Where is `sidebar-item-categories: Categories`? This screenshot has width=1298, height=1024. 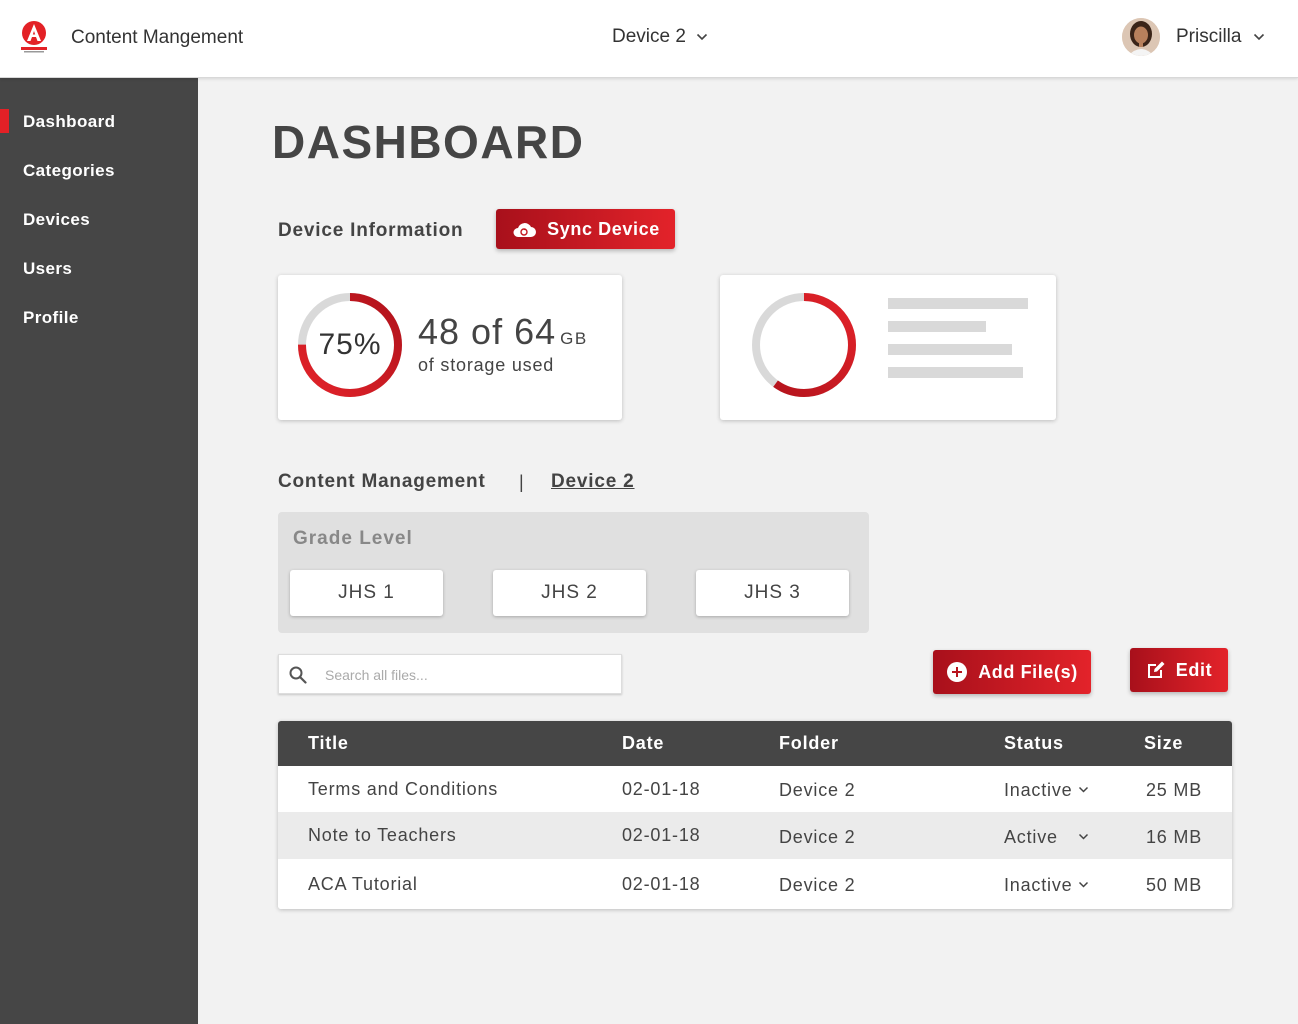
sidebar-item-categories: Categories is located at coordinates (99, 171).